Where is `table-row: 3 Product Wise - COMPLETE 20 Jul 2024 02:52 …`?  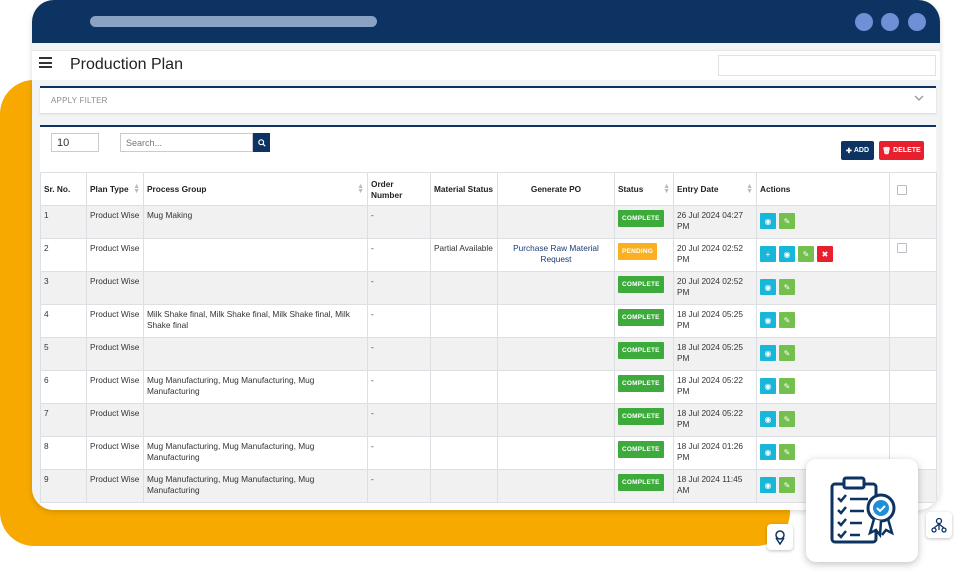
table-row: 3 Product Wise - COMPLETE 20 Jul 2024 02:52 … is located at coordinates (488, 288).